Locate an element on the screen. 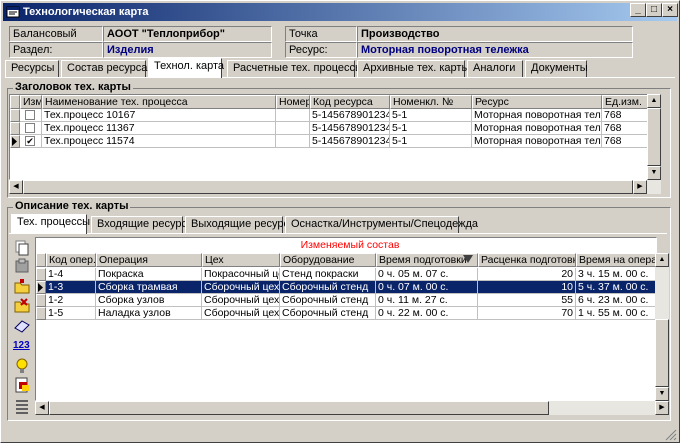 The width and height of the screenshot is (680, 443). report-icon is located at coordinates (22, 385).